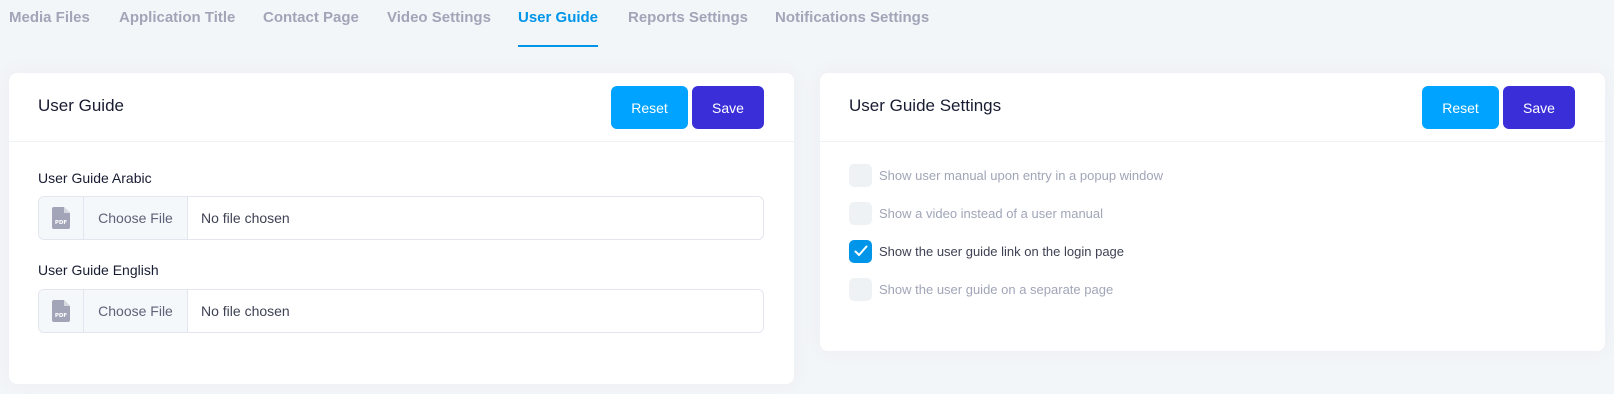 The height and width of the screenshot is (394, 1614). I want to click on card-title: User Guide, so click(81, 105).